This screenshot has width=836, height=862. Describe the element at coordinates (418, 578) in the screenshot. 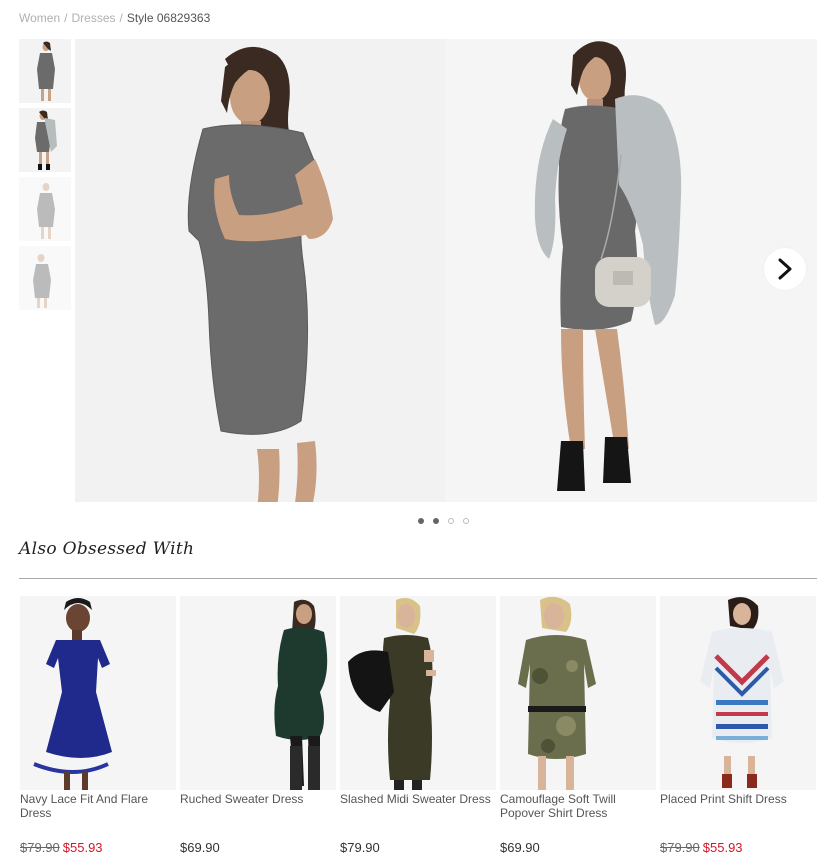

I see `section-divider` at that location.